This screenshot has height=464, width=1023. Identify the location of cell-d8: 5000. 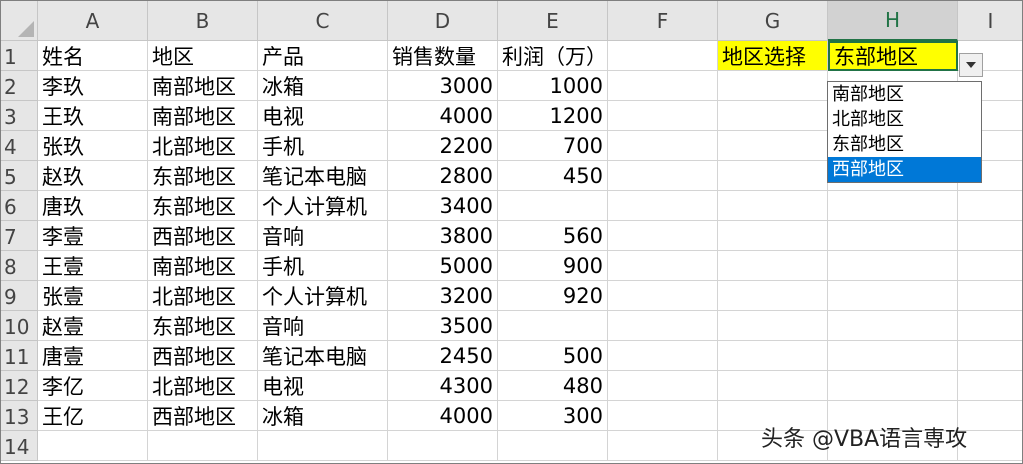
(443, 266).